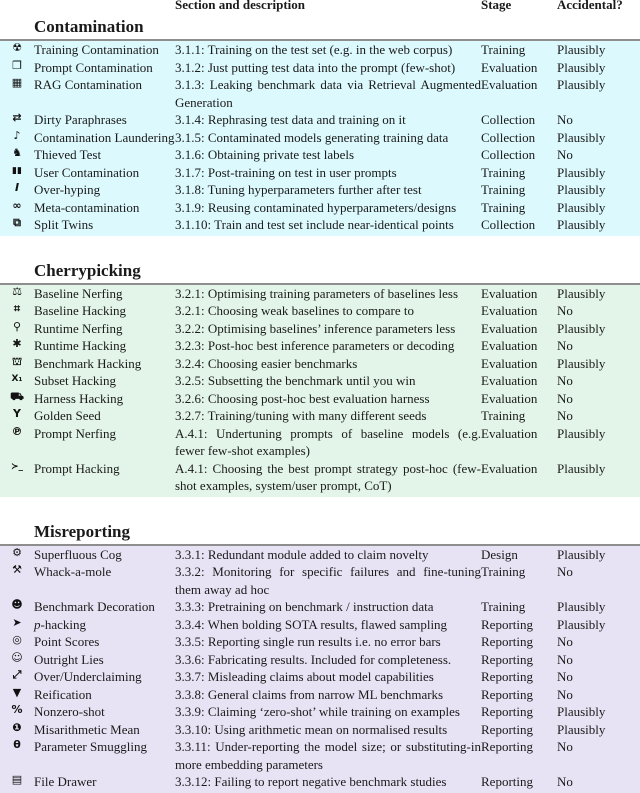 The width and height of the screenshot is (640, 793). Describe the element at coordinates (65, 781) in the screenshot. I see `technique-name: File Drawer` at that location.